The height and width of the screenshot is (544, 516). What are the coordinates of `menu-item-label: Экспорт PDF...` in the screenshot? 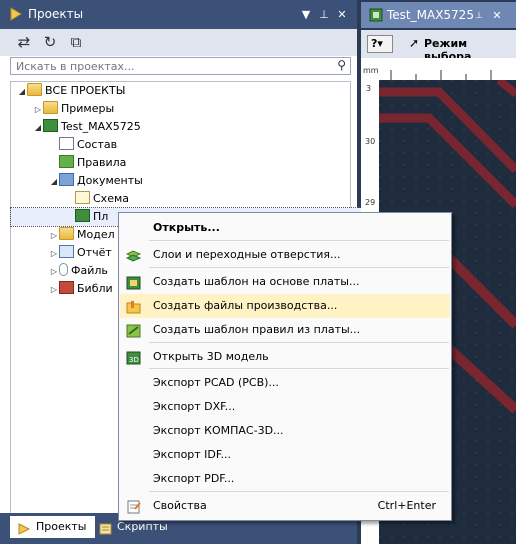 It's located at (194, 478).